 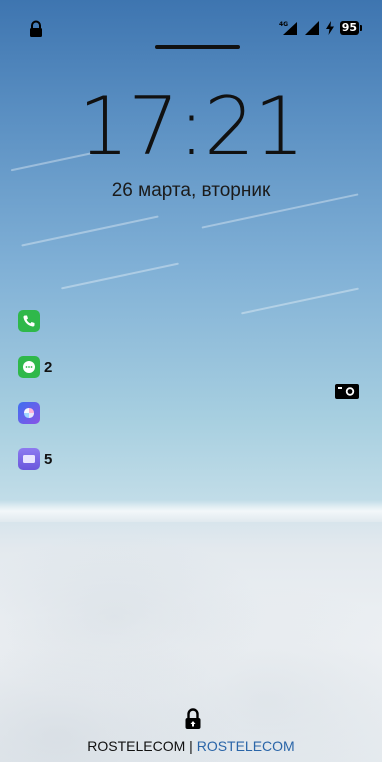 I want to click on notification-mail: 5, so click(x=35, y=459).